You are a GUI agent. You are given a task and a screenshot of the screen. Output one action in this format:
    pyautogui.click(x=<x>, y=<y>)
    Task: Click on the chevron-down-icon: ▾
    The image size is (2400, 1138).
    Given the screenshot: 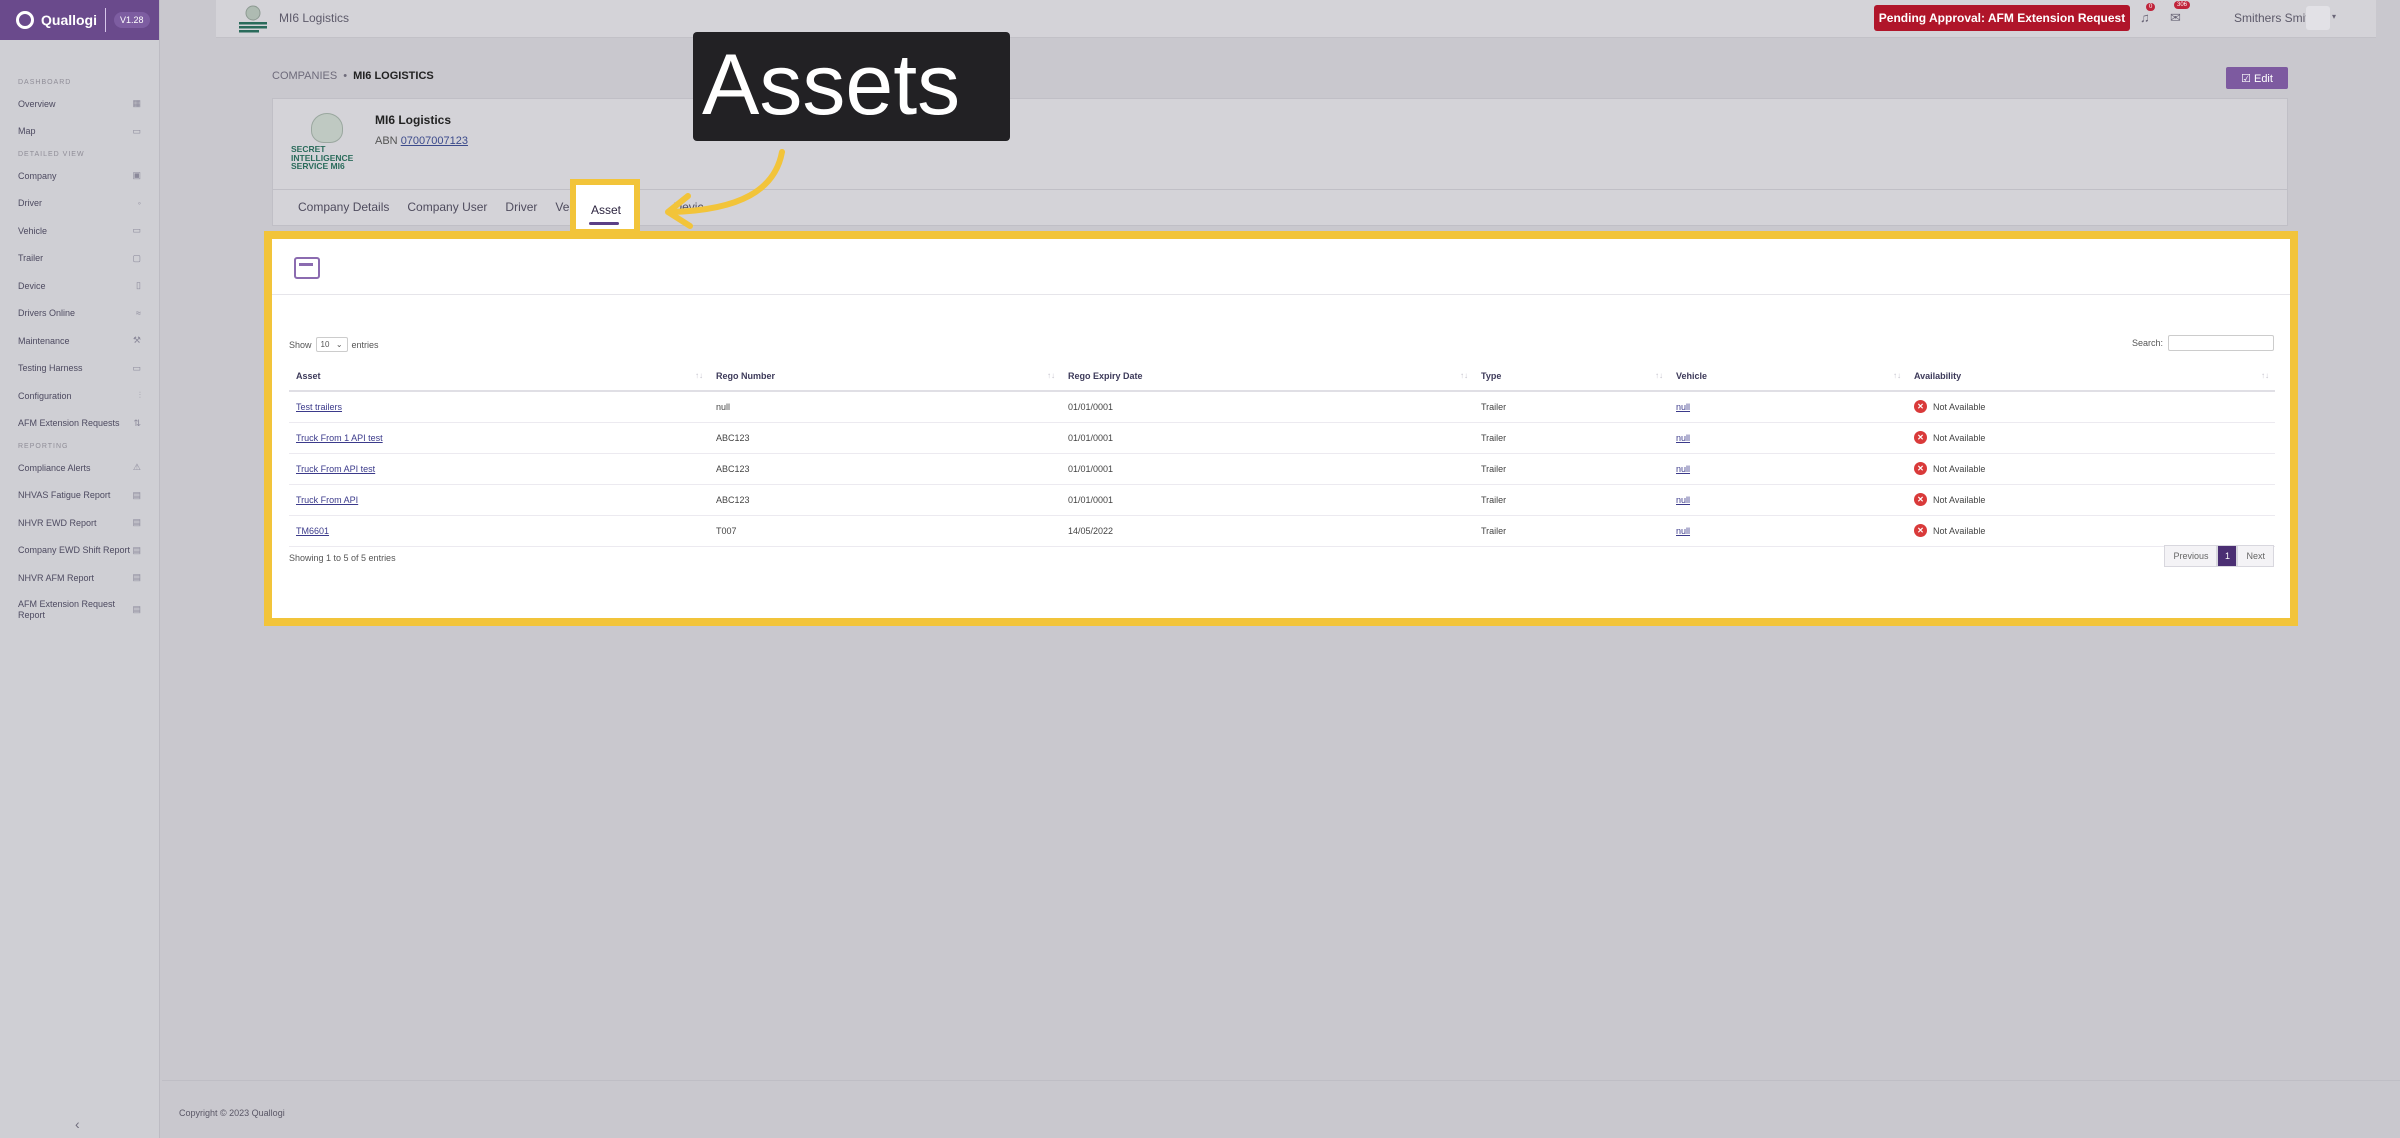 What is the action you would take?
    pyautogui.click(x=2334, y=16)
    